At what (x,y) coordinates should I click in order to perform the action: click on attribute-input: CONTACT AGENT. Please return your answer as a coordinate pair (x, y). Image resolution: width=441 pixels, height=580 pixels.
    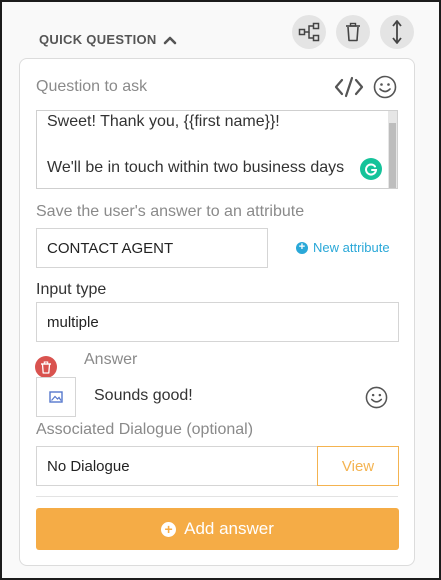
    Looking at the image, I should click on (152, 248).